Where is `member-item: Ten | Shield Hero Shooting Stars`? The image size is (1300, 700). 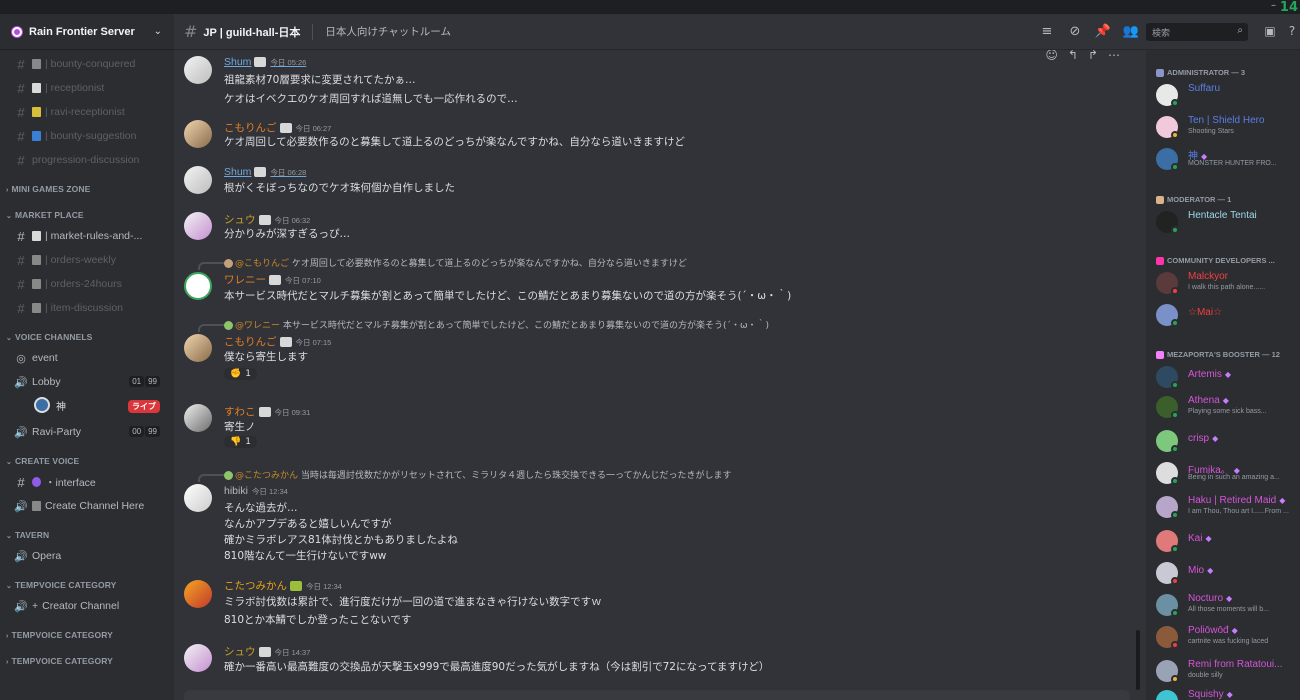
member-item: Ten | Shield Hero Shooting Stars is located at coordinates (1228, 126).